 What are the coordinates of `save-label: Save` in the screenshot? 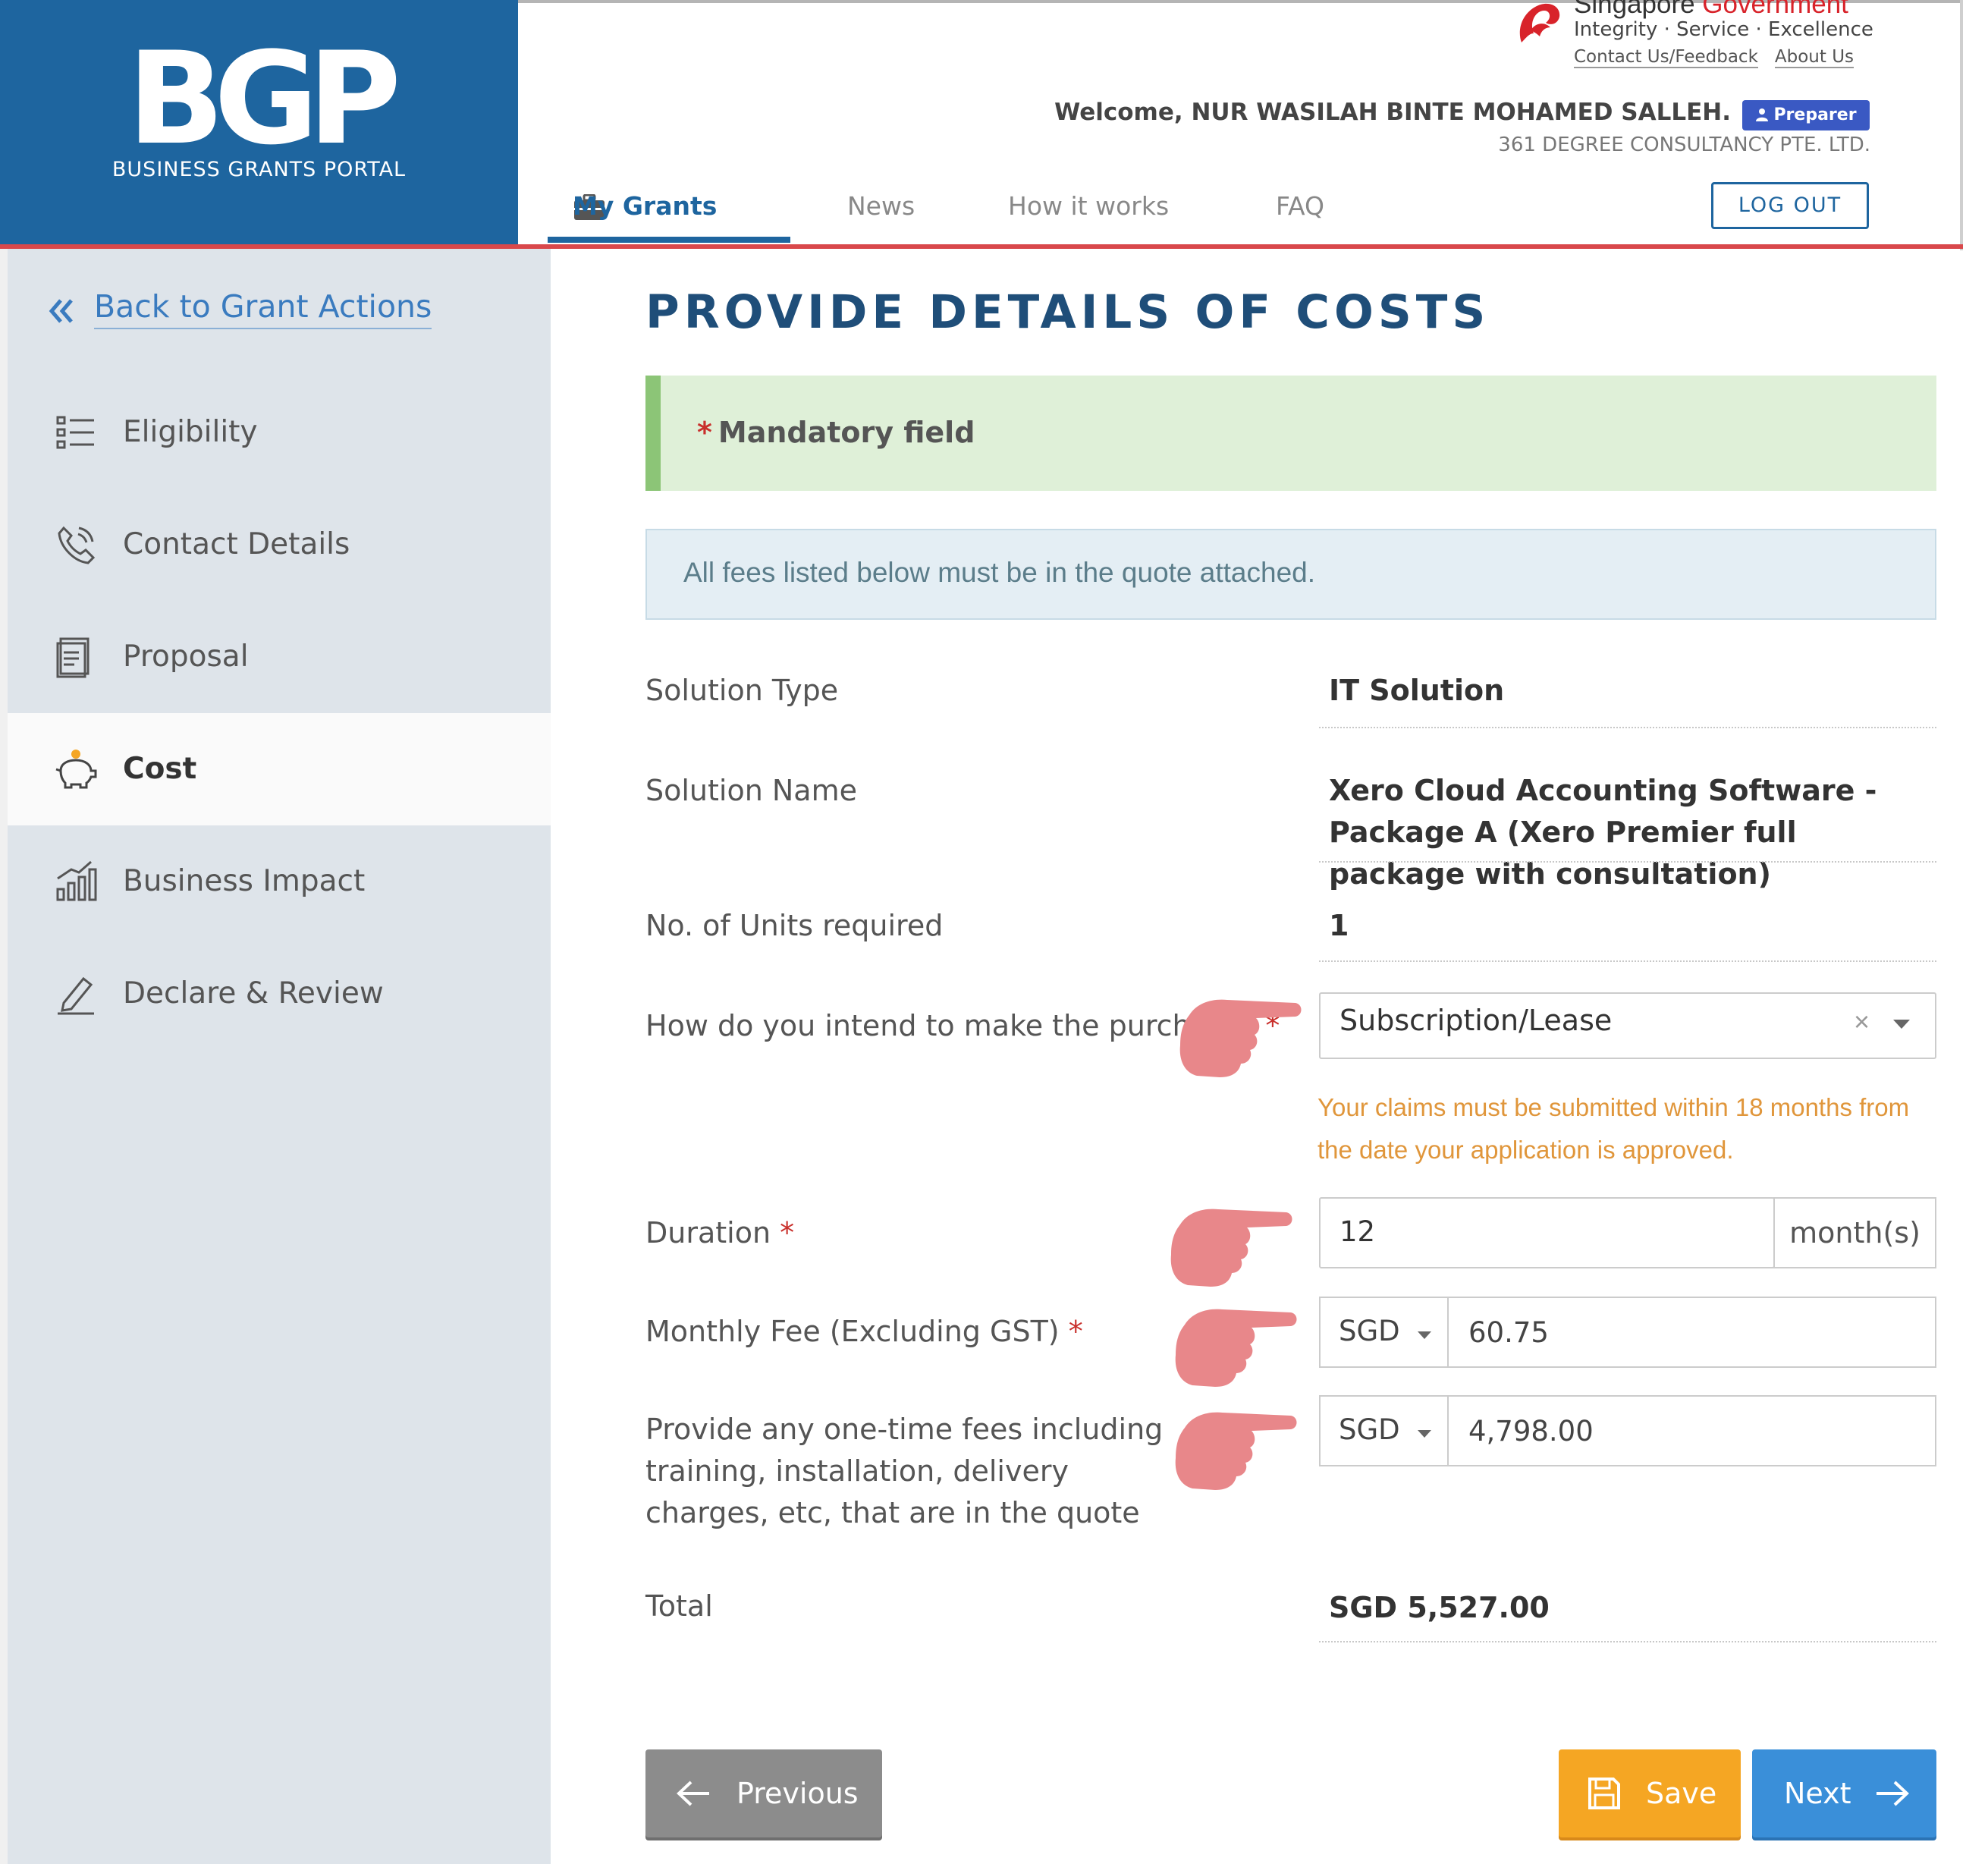 It's located at (1682, 1793).